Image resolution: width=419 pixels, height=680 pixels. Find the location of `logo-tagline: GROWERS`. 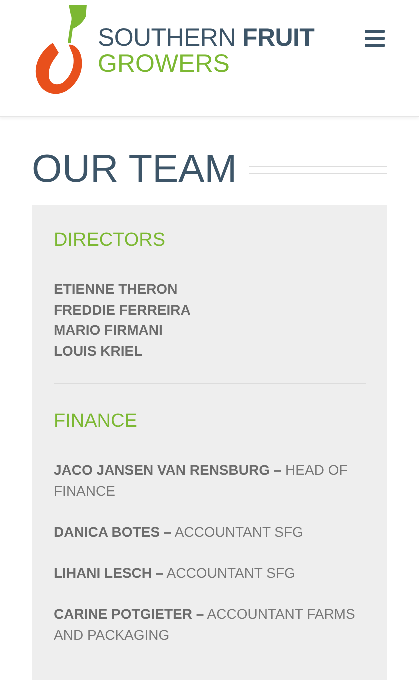

logo-tagline: GROWERS is located at coordinates (164, 64).